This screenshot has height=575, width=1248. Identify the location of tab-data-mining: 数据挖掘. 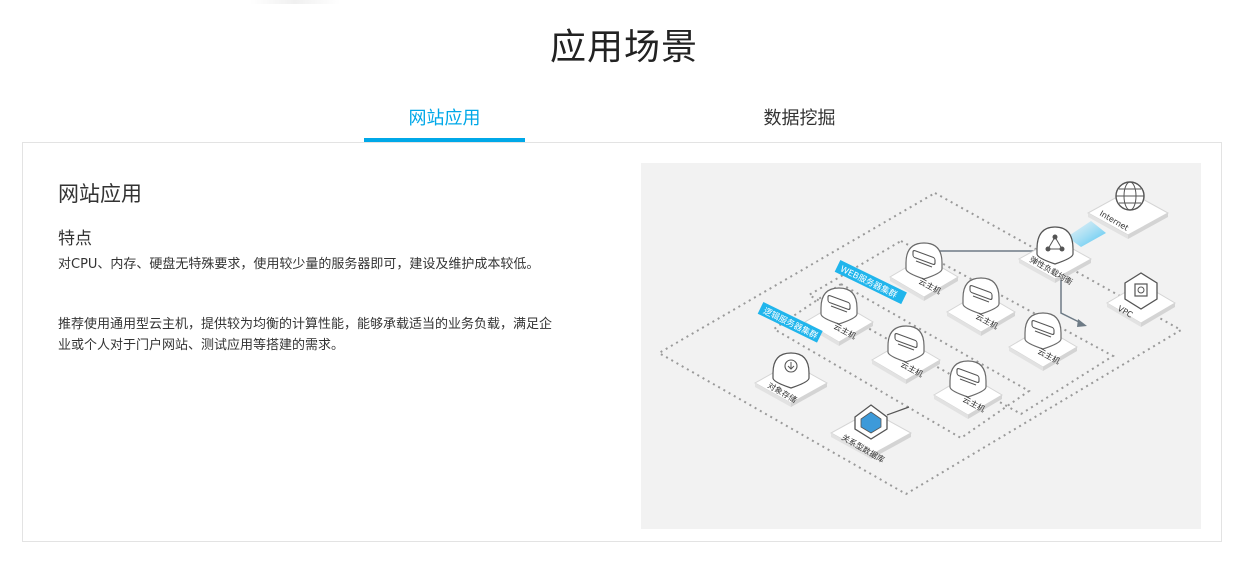
(799, 123).